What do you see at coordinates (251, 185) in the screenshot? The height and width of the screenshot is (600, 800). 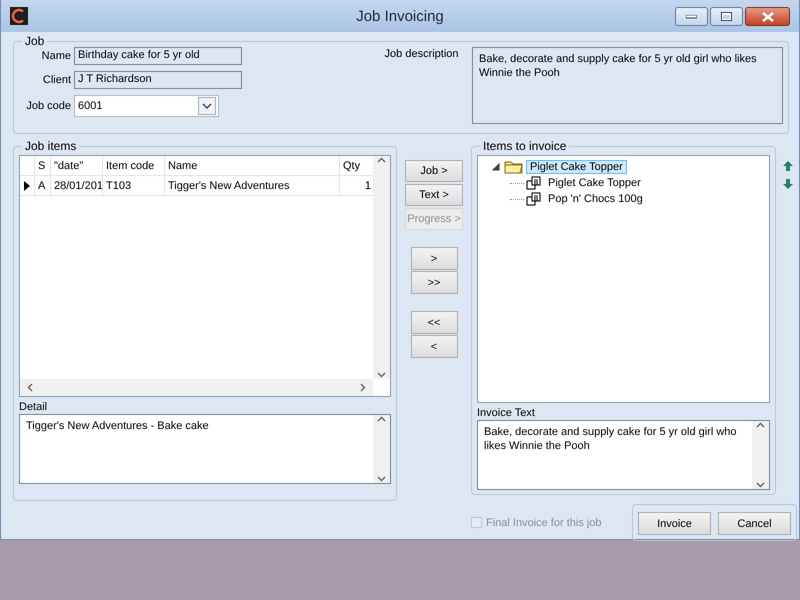 I see `table-cell: Tigger's New Adventures` at bounding box center [251, 185].